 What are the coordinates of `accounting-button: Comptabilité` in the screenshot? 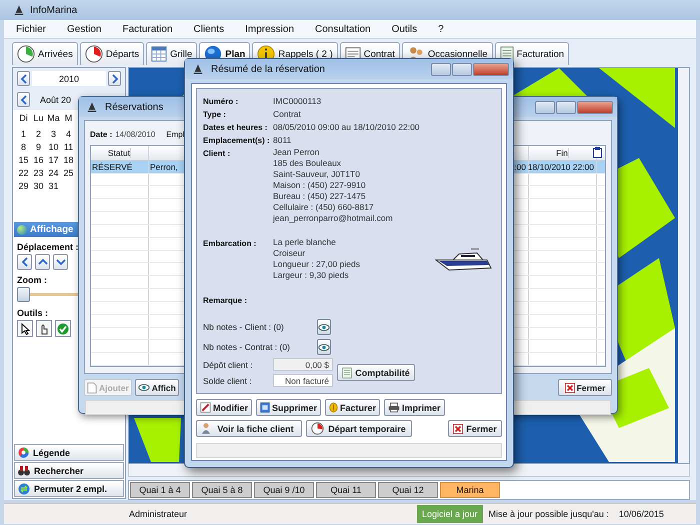 It's located at (376, 372).